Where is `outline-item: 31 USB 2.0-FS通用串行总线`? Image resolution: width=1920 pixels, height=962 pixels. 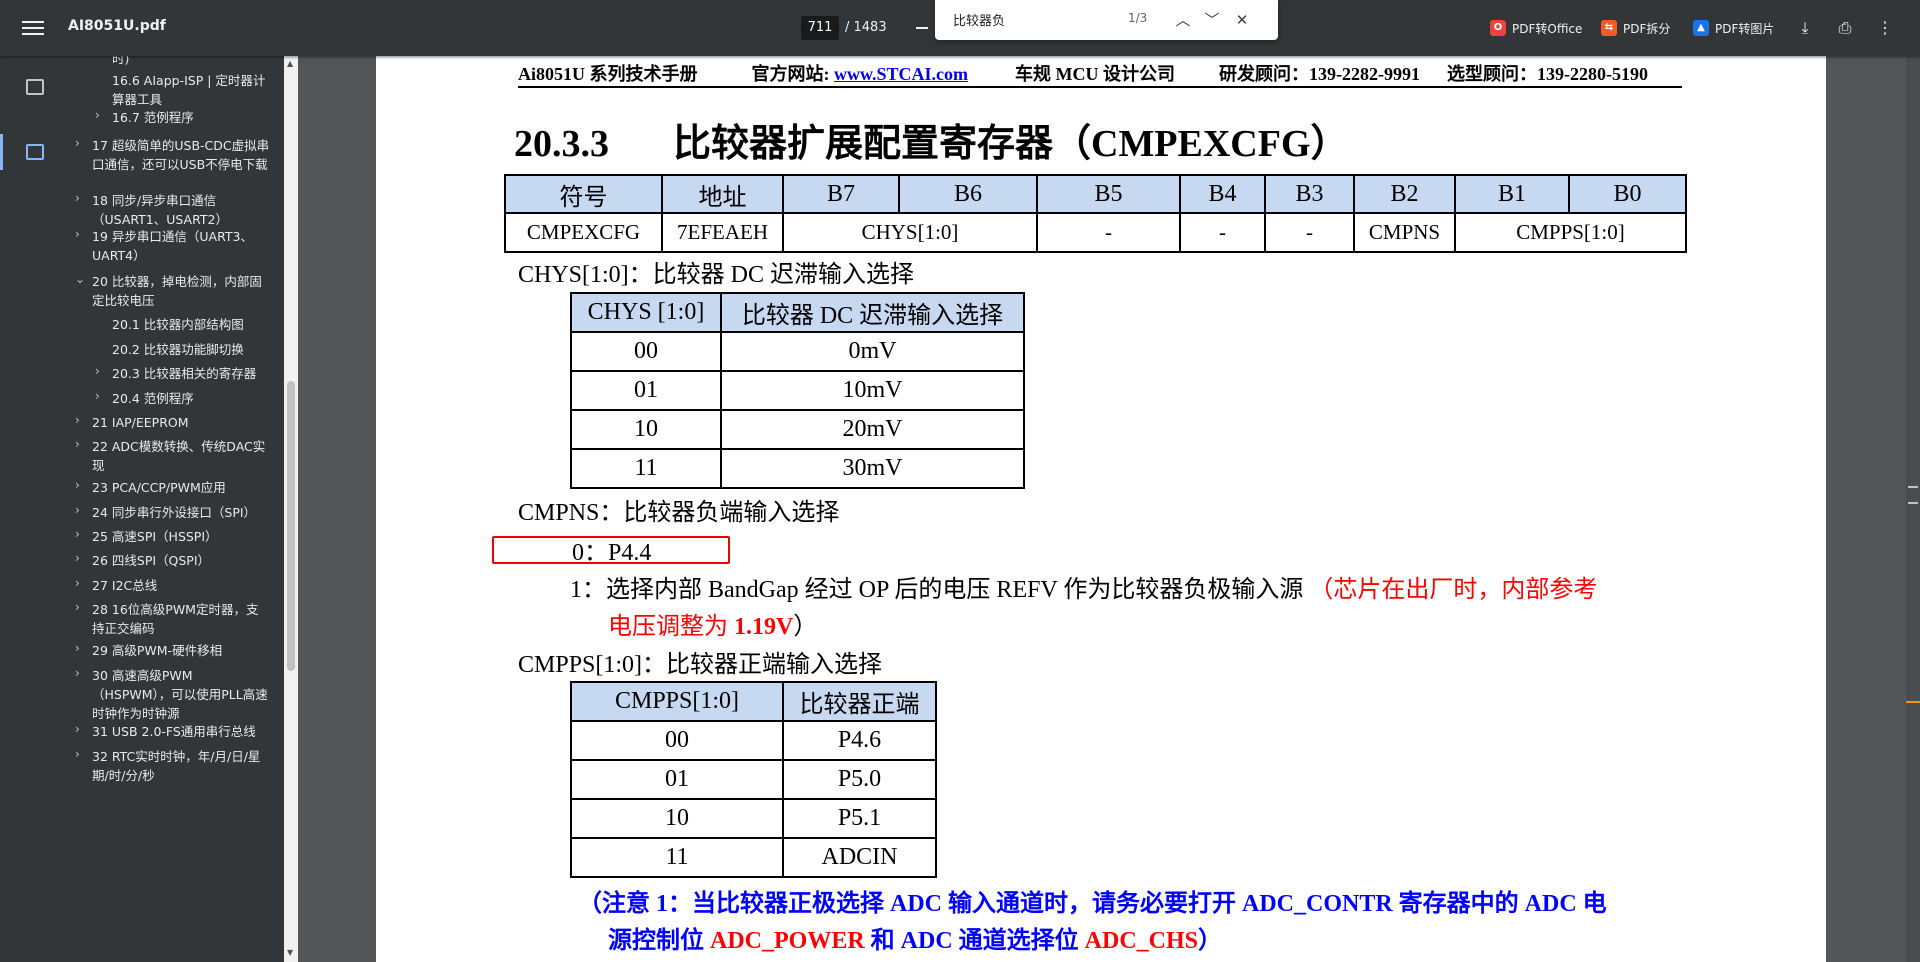
outline-item: 31 USB 2.0-FS通用串行总线 is located at coordinates (181, 731).